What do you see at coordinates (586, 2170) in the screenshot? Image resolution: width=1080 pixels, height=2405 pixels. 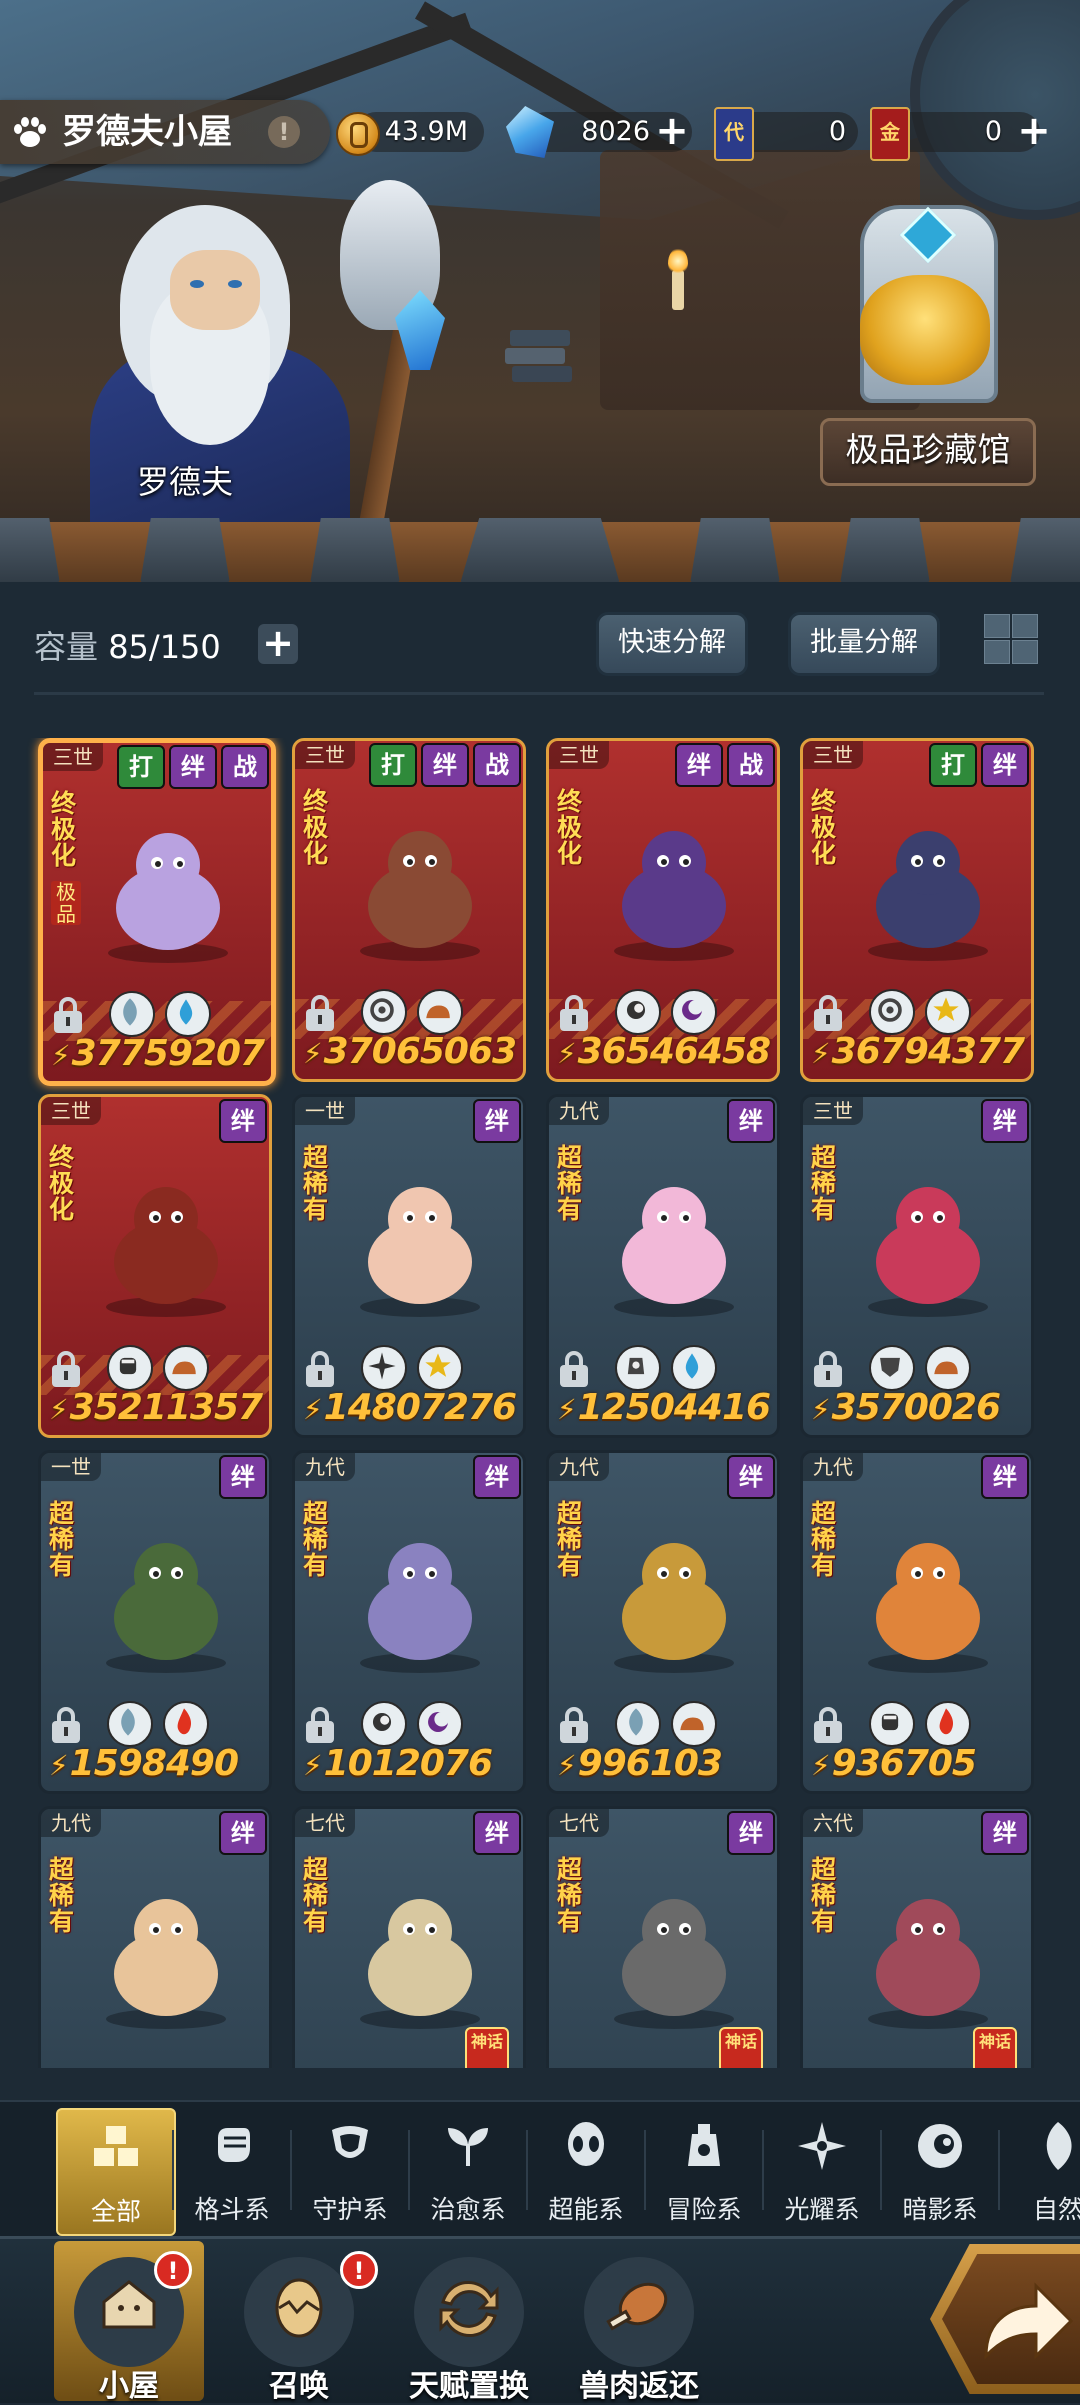 I see `filter-alien: 超能系` at bounding box center [586, 2170].